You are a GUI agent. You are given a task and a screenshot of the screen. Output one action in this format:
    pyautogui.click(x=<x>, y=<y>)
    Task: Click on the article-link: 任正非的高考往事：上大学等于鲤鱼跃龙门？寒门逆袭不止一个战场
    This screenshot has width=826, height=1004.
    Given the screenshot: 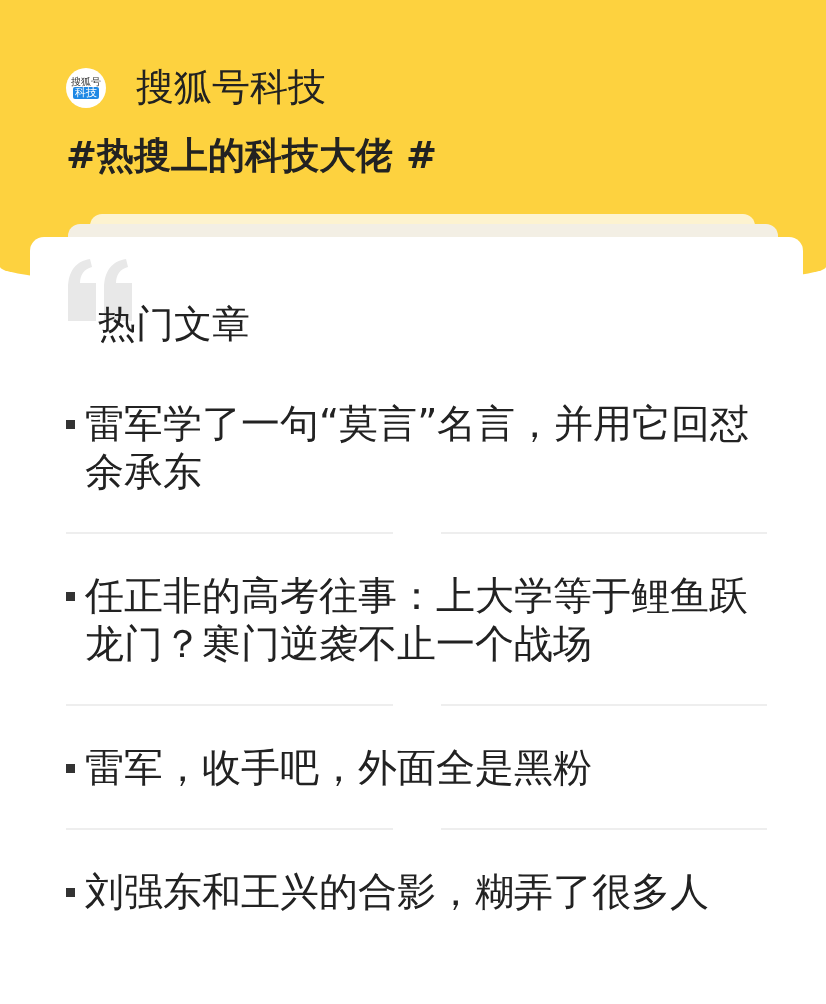 What is the action you would take?
    pyautogui.click(x=426, y=620)
    